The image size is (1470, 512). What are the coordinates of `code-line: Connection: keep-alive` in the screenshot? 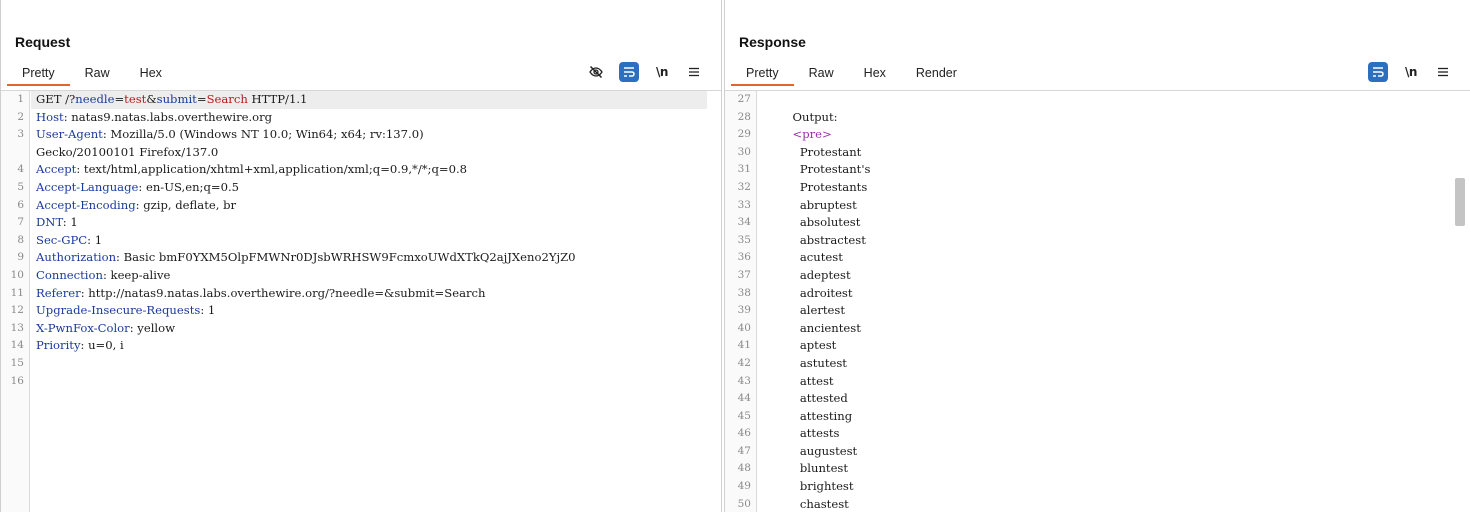 It's located at (369, 276).